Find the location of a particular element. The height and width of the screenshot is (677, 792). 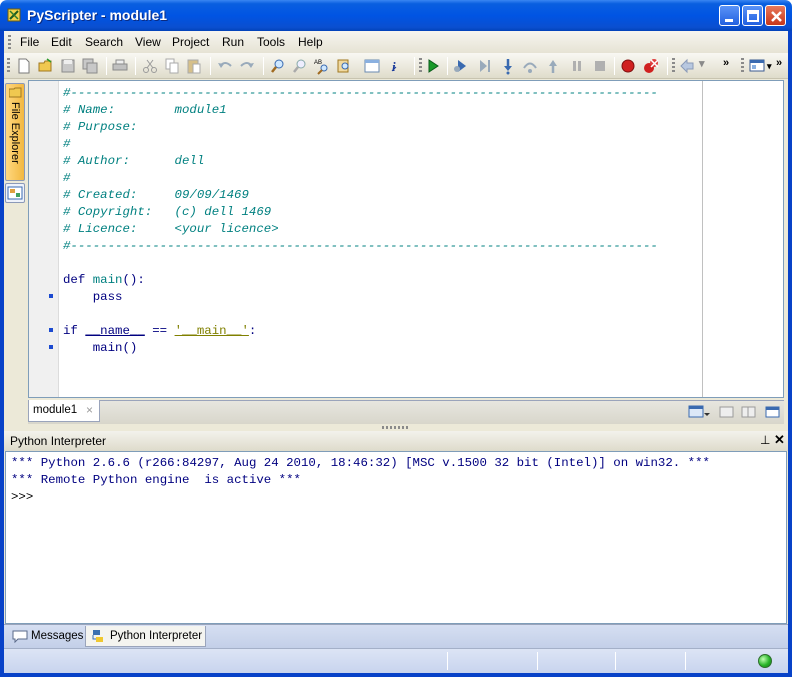

editor-tab-module1: module1 × is located at coordinates (64, 411).